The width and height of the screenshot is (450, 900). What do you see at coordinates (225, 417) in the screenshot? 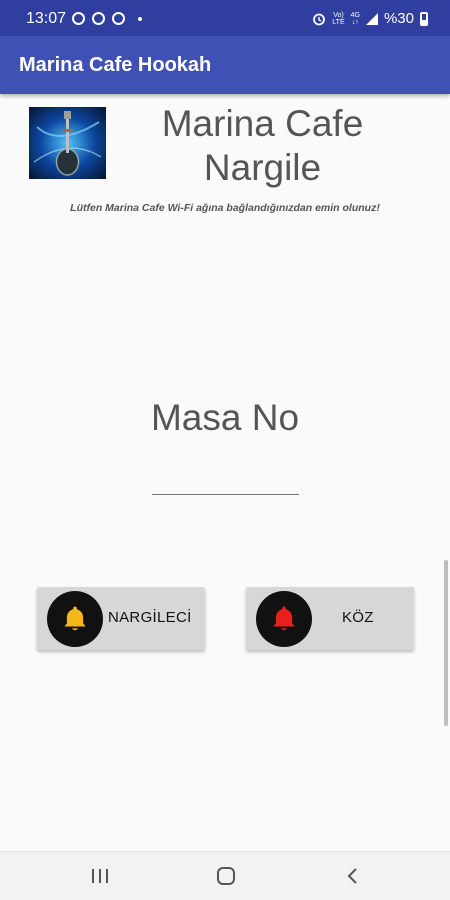
I see `table-number-label: Masa No` at bounding box center [225, 417].